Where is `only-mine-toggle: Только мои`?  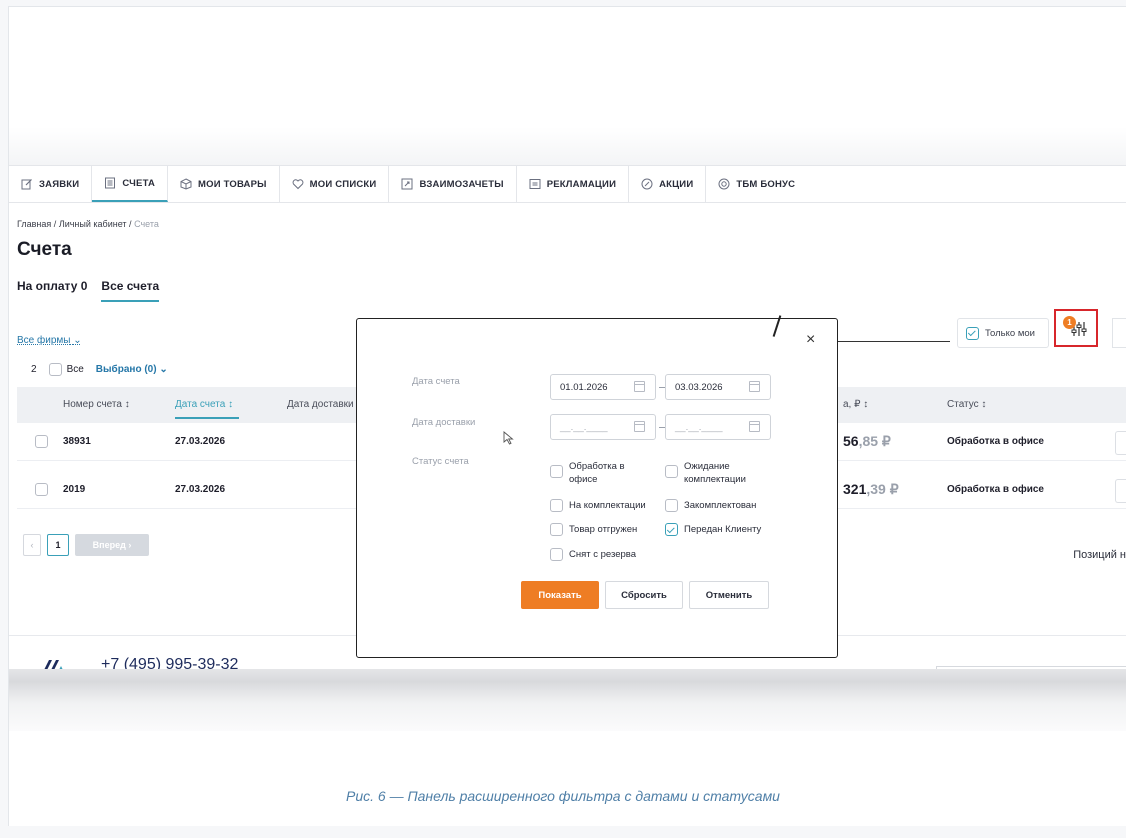
only-mine-toggle: Только мои is located at coordinates (1003, 333).